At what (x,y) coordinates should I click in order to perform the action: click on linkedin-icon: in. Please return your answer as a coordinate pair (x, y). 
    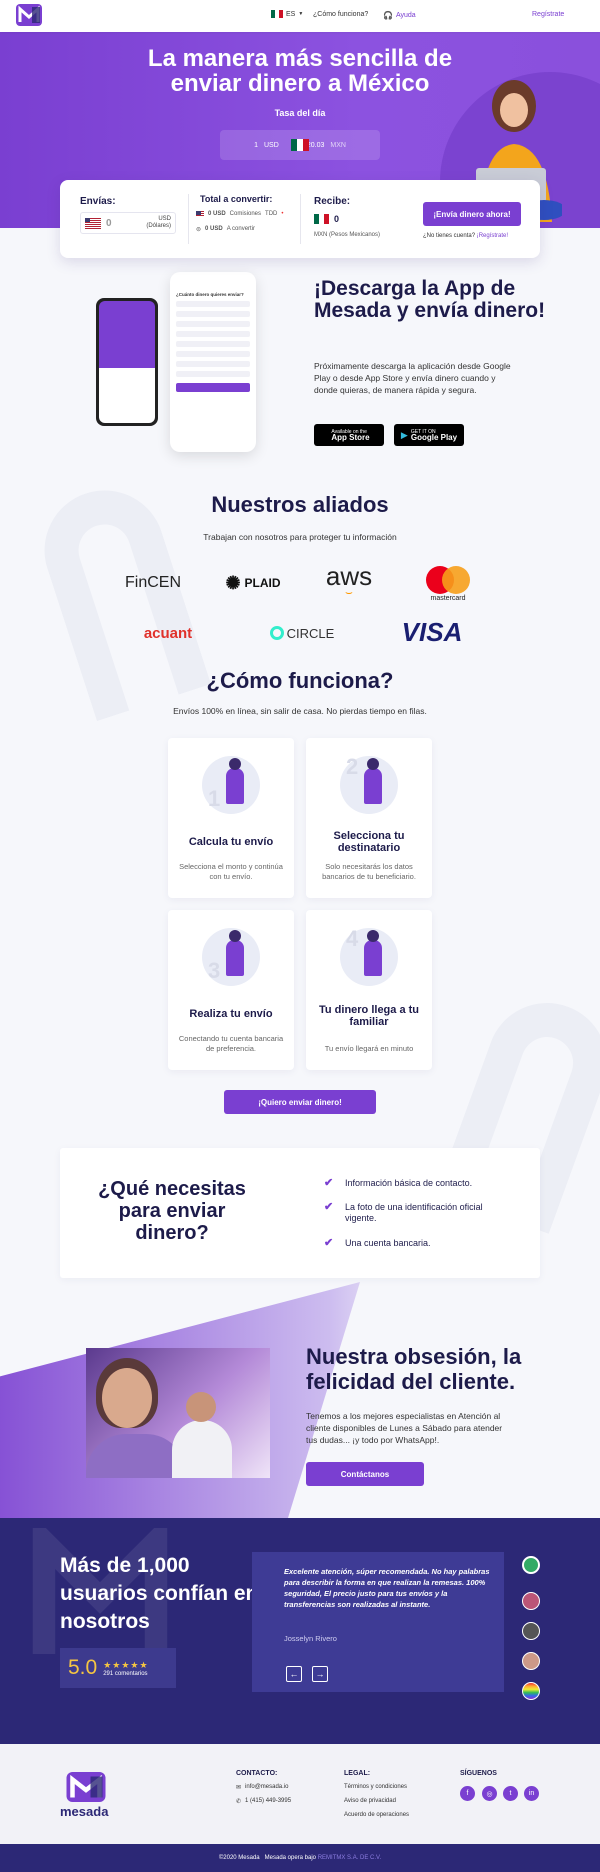
    Looking at the image, I should click on (531, 1793).